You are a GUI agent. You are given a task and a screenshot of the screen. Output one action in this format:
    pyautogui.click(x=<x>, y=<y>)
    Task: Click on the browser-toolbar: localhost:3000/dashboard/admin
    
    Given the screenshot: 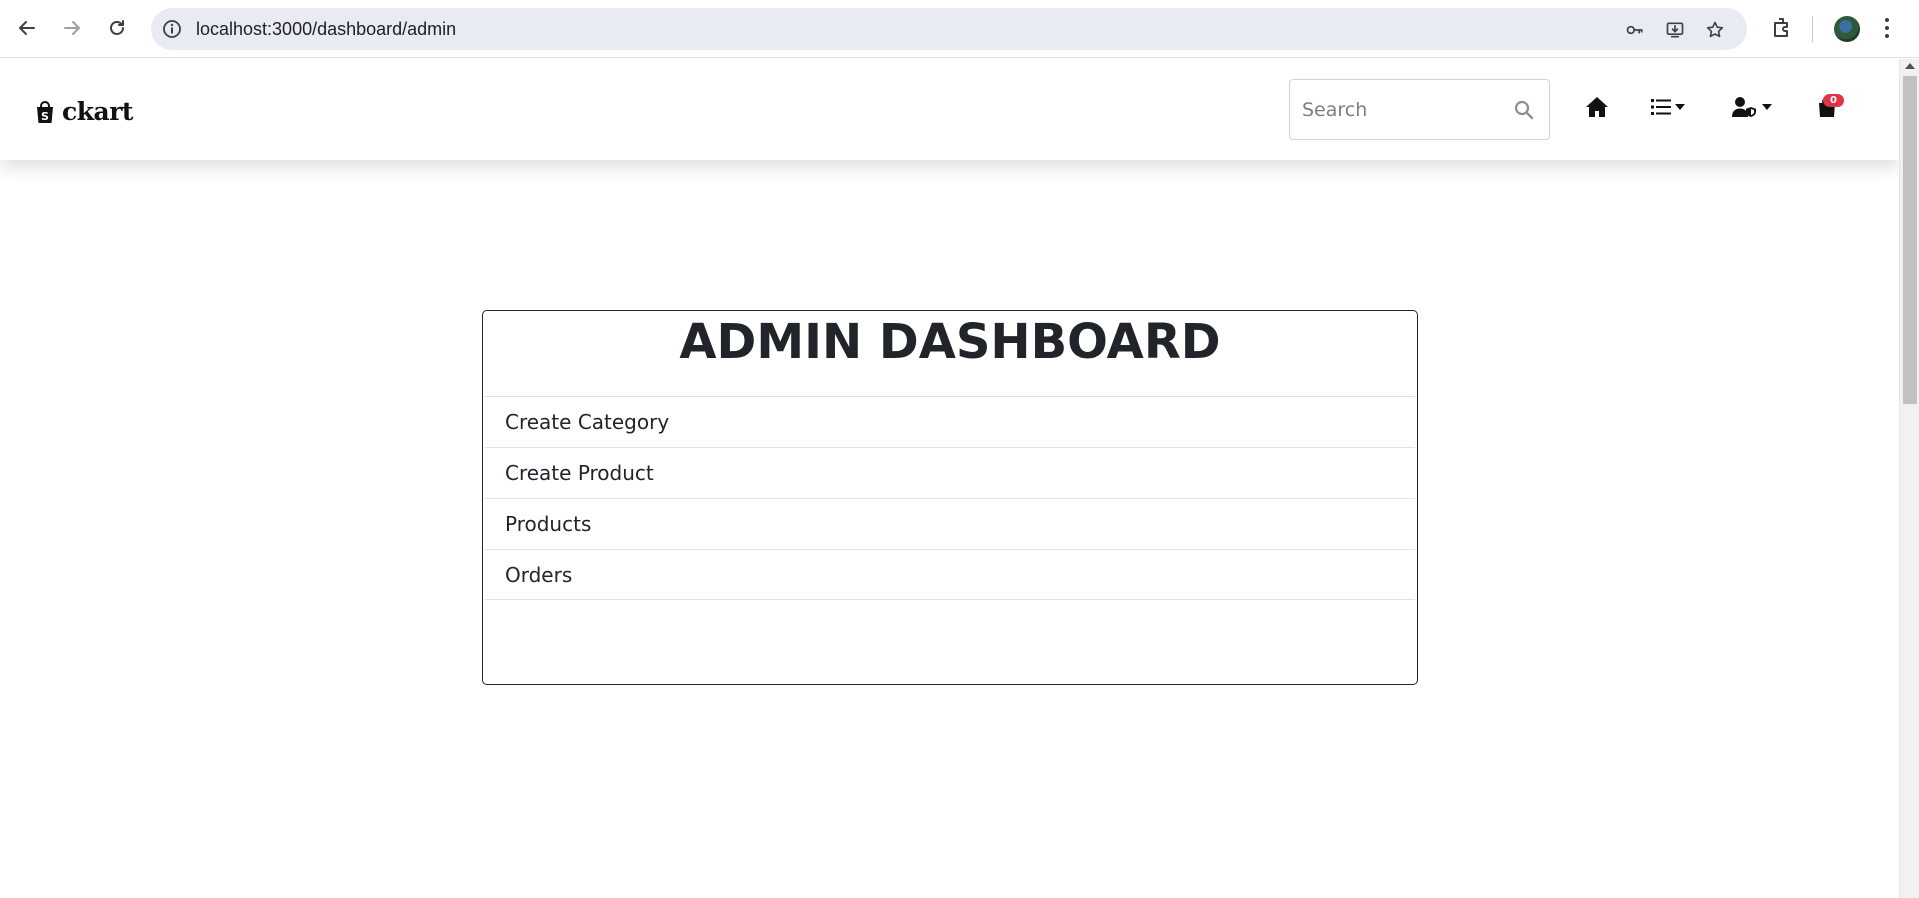 What is the action you would take?
    pyautogui.click(x=959, y=29)
    